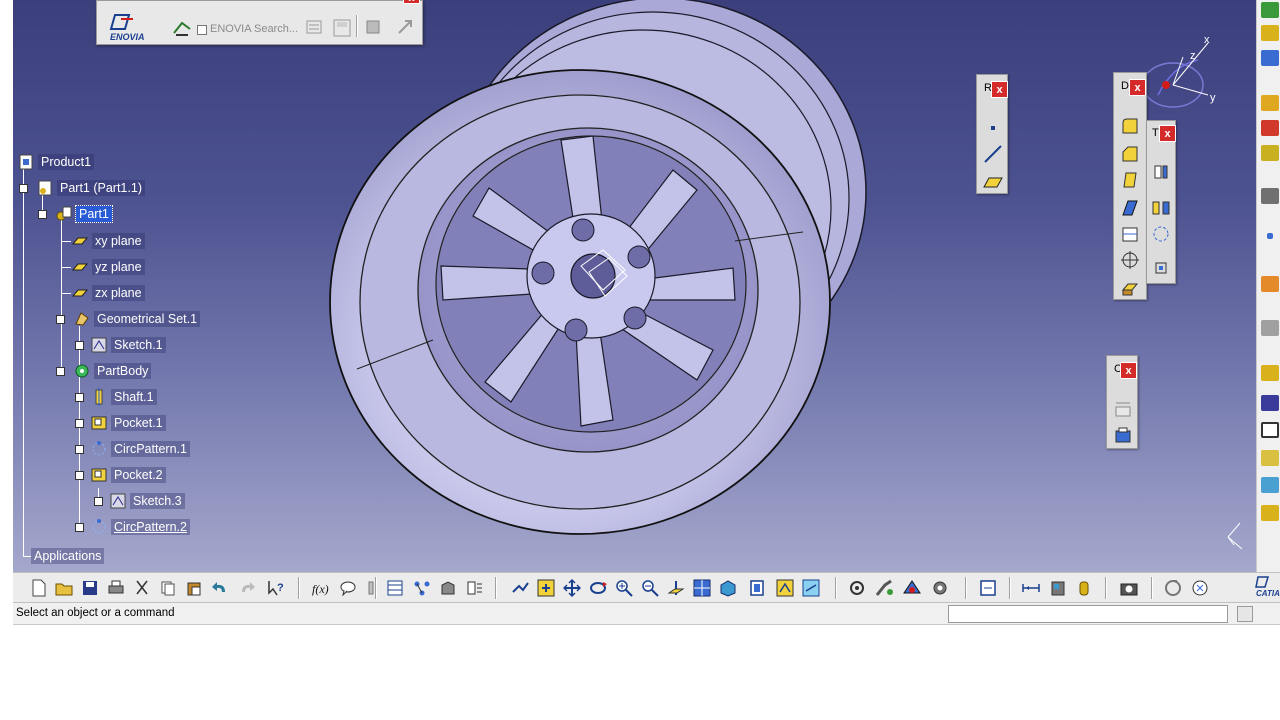 The image size is (1280, 720). Describe the element at coordinates (118, 293) in the screenshot. I see `tree-label: zx plane` at that location.